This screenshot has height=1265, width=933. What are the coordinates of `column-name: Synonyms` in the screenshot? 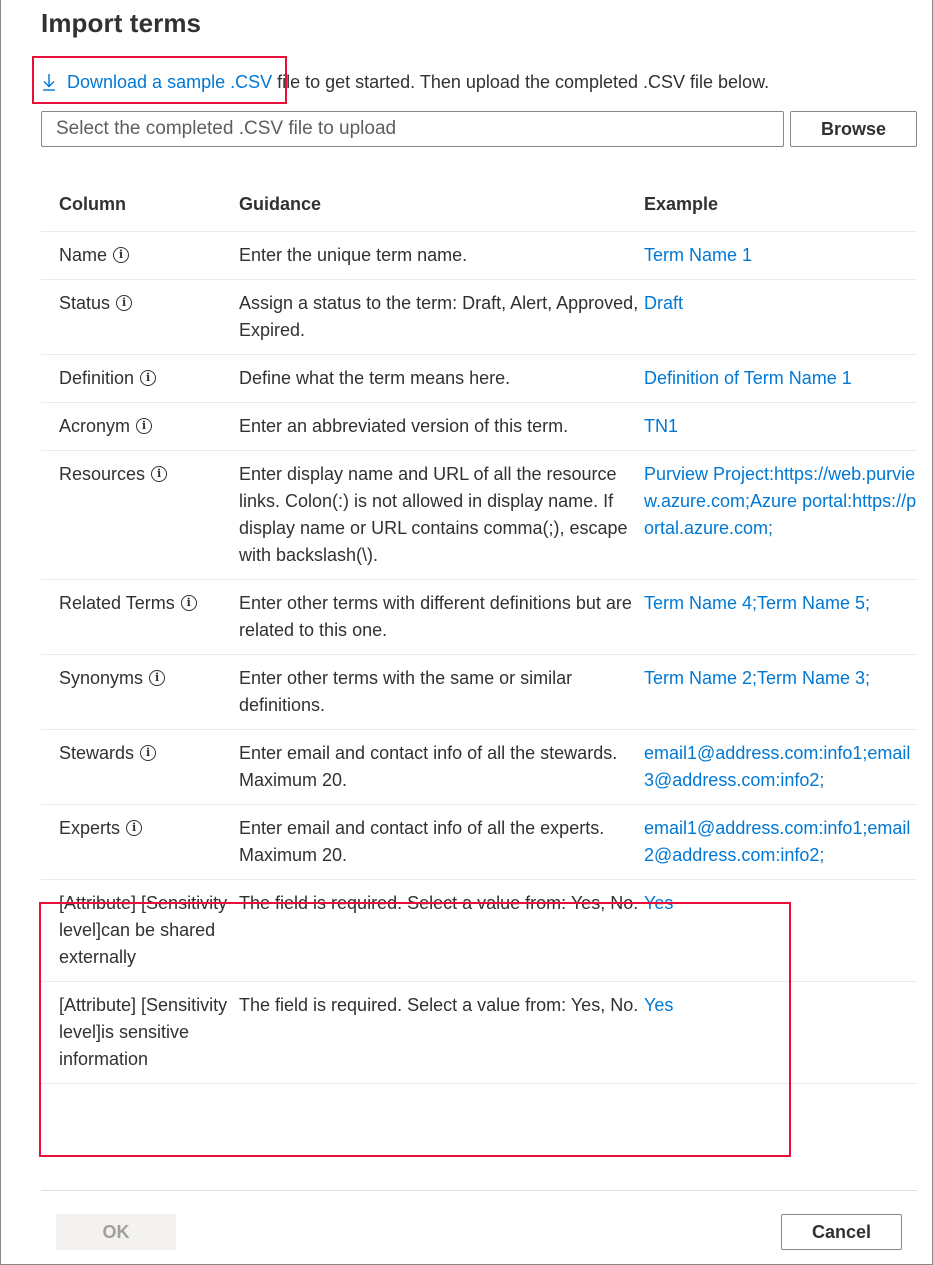 It's located at (101, 678).